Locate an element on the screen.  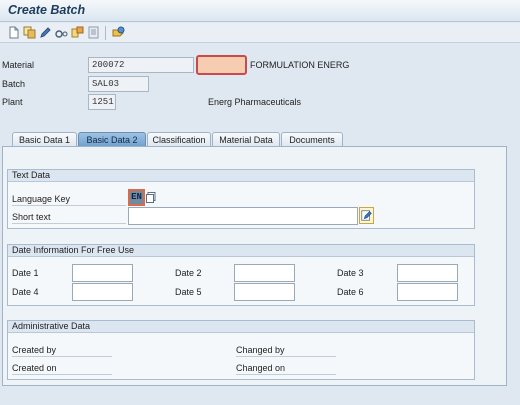
date-4-input is located at coordinates (102, 292).